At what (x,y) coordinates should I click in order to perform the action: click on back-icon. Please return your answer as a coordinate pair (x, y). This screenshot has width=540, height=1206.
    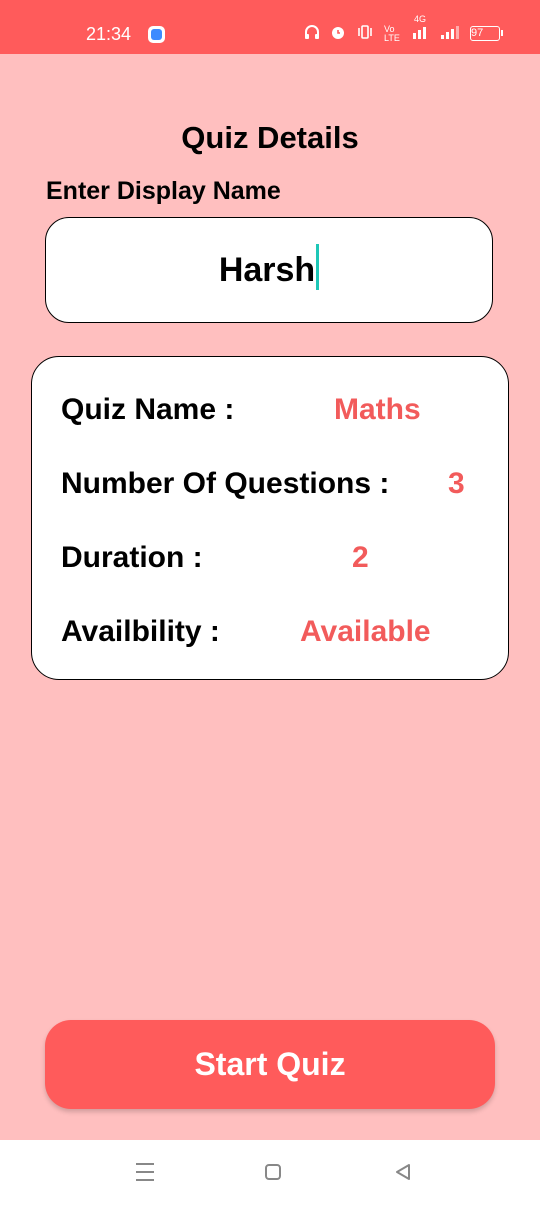
    Looking at the image, I should click on (403, 1174).